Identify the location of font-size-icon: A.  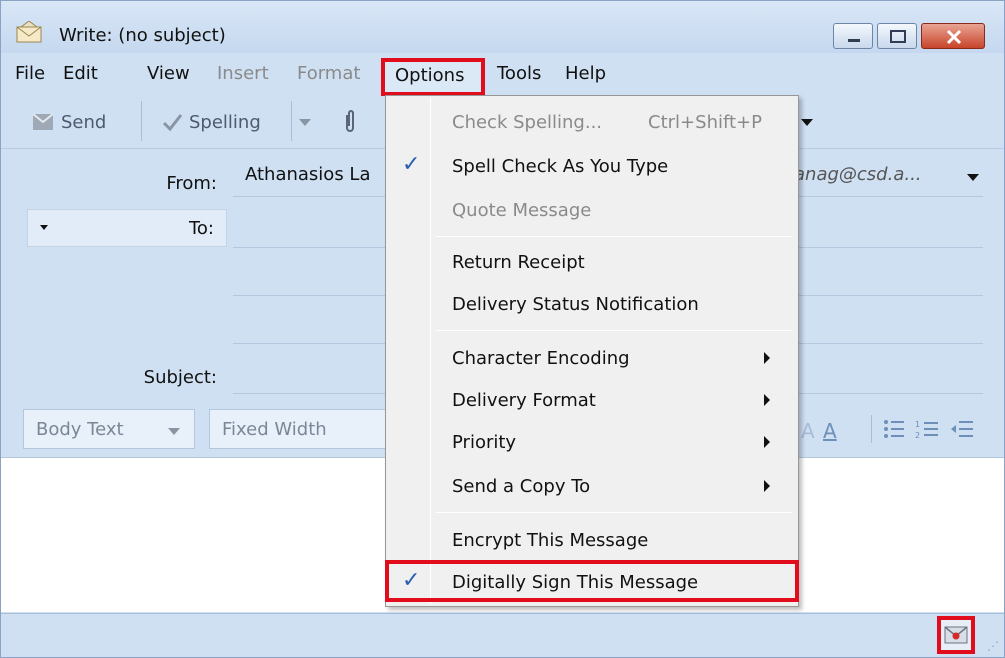
(808, 431).